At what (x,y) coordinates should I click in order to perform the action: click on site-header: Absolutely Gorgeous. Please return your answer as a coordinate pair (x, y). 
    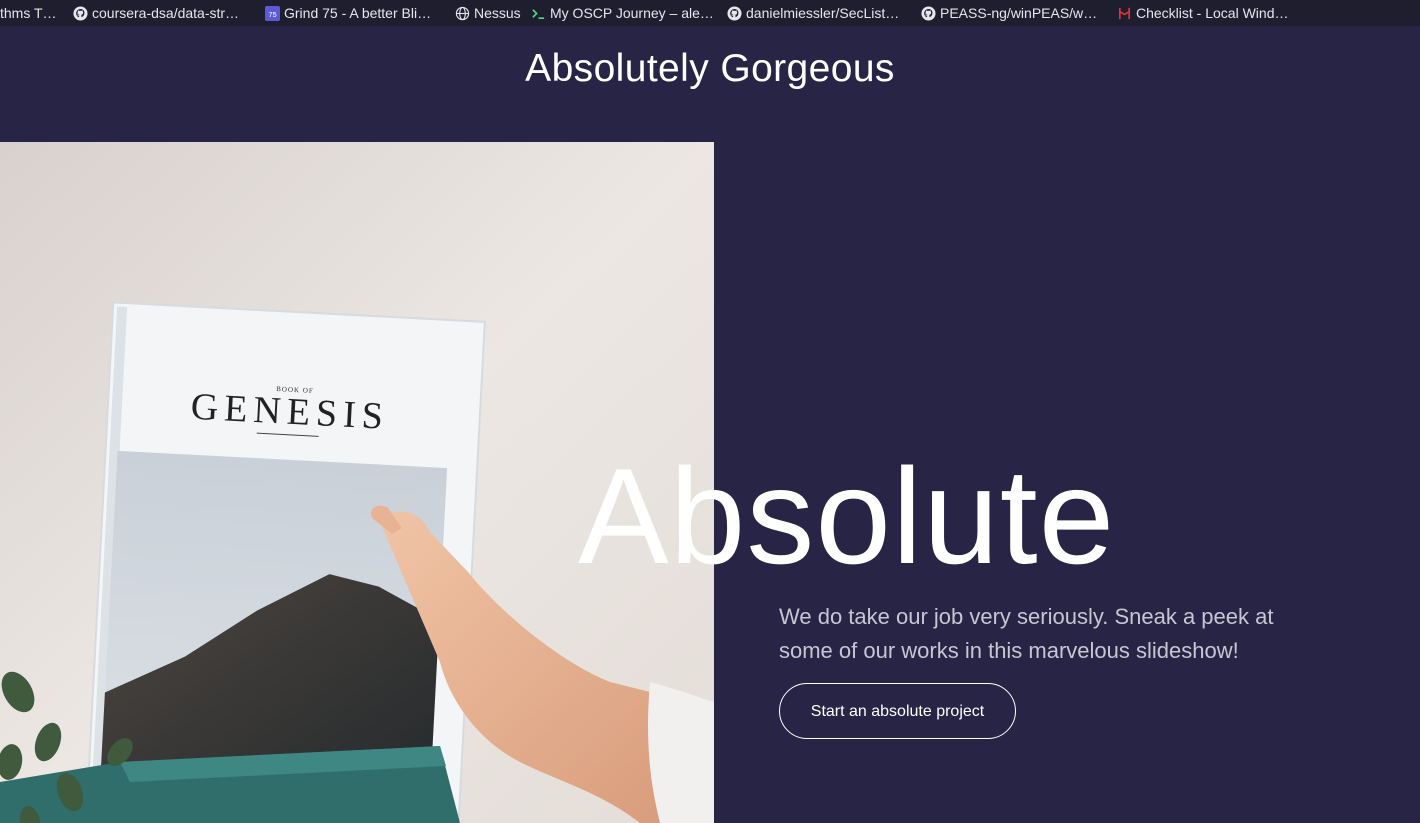
    Looking at the image, I should click on (710, 84).